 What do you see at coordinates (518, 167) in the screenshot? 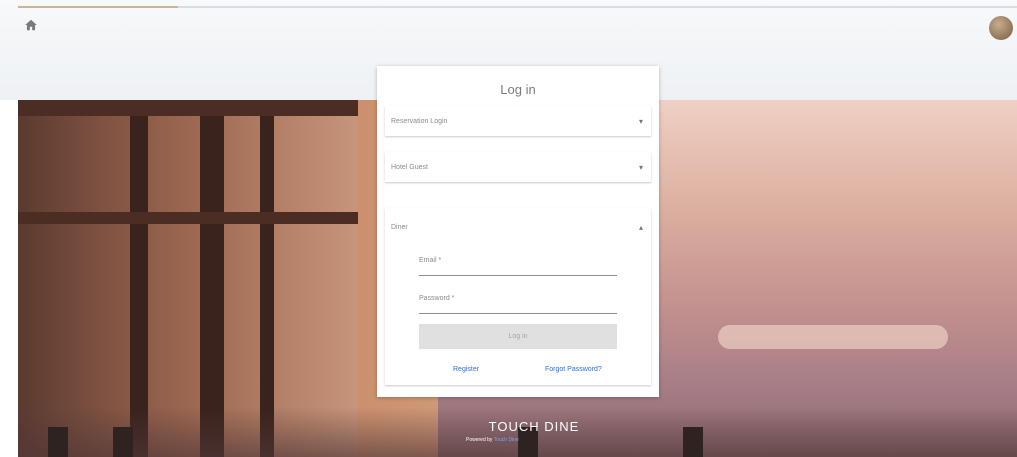
I see `hotel-guest-panel: Hotel Guest ▾` at bounding box center [518, 167].